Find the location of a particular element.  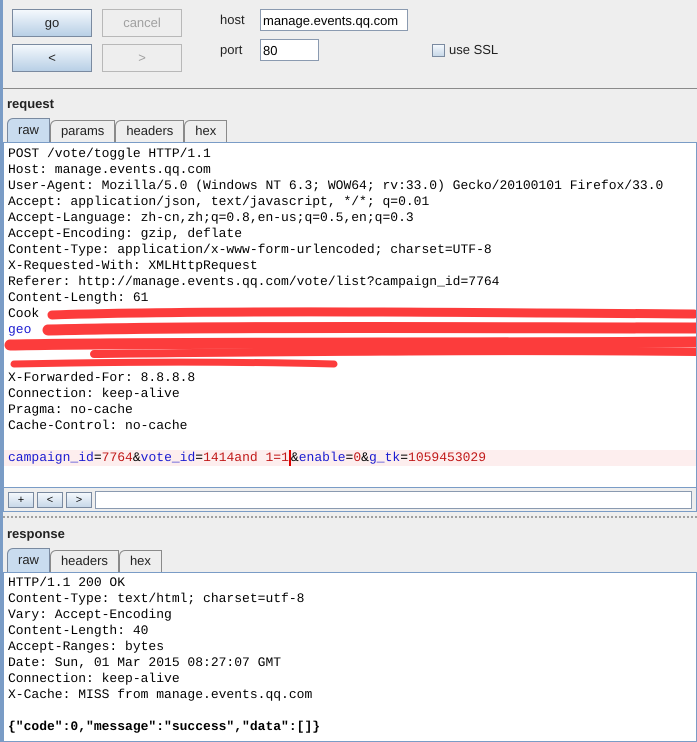

code-line: Content-Type: text/html; charset=utf-8 is located at coordinates (157, 598).